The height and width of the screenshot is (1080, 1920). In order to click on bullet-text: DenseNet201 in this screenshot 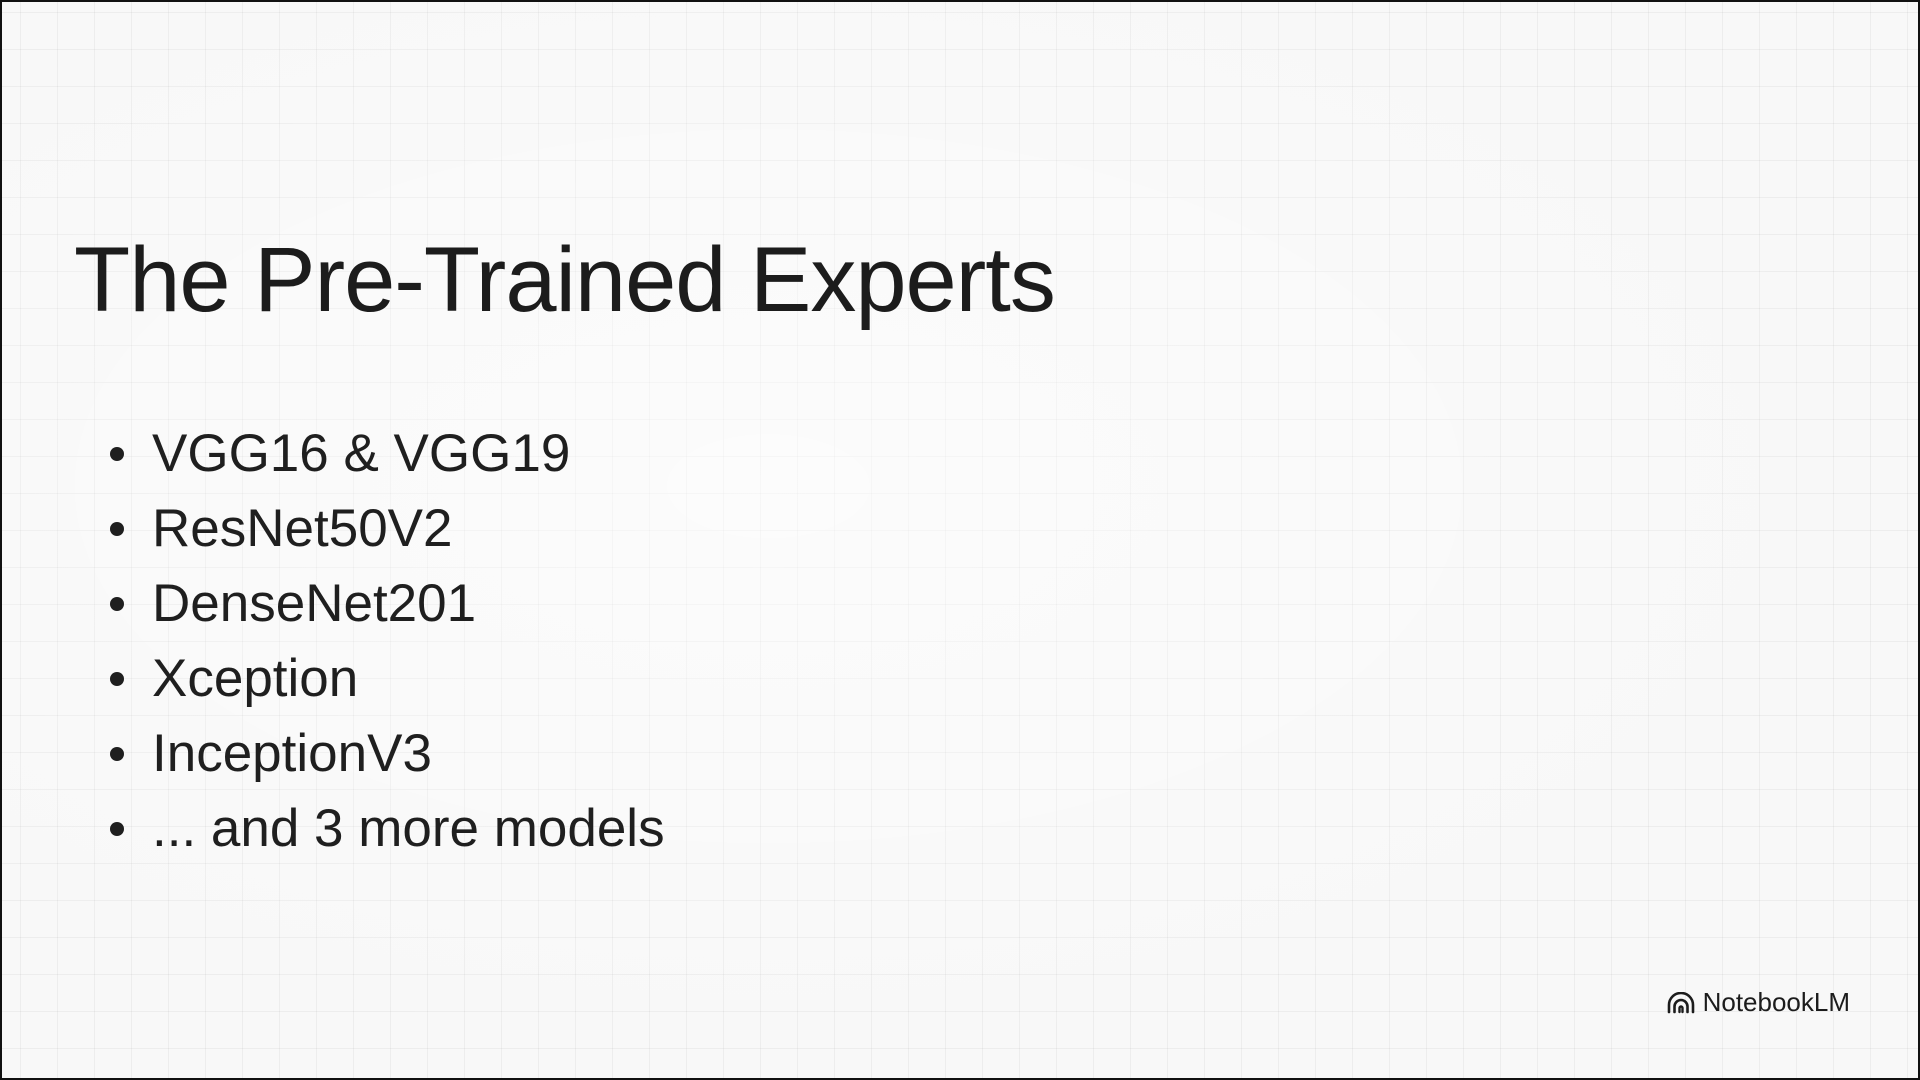, I will do `click(314, 603)`.